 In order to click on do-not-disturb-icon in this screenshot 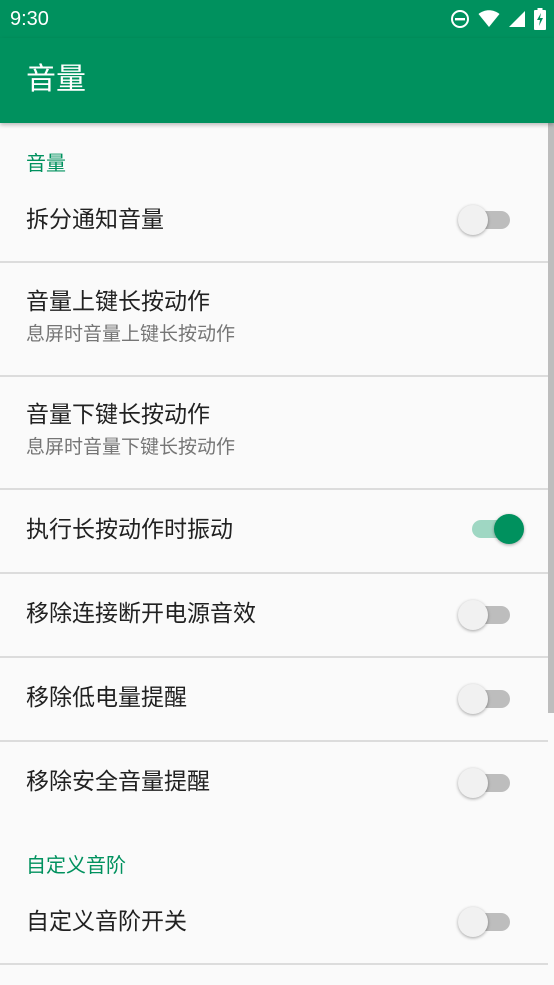, I will do `click(460, 19)`.